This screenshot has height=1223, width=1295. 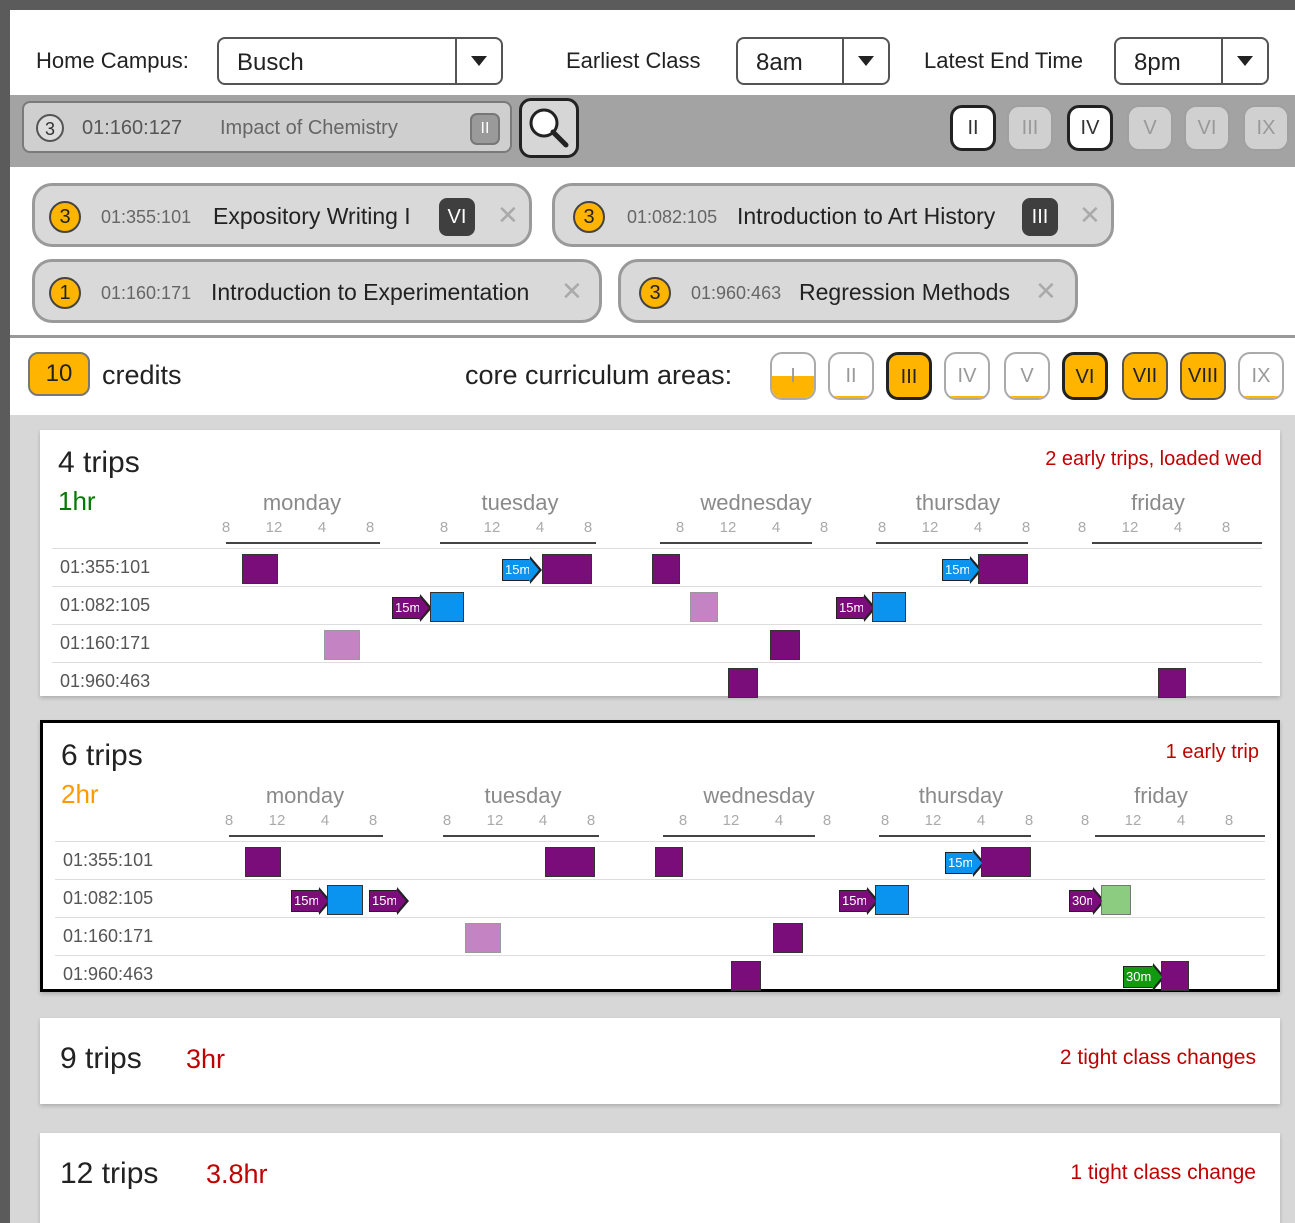 What do you see at coordinates (1150, 128) in the screenshot?
I see `area-filter-v: V` at bounding box center [1150, 128].